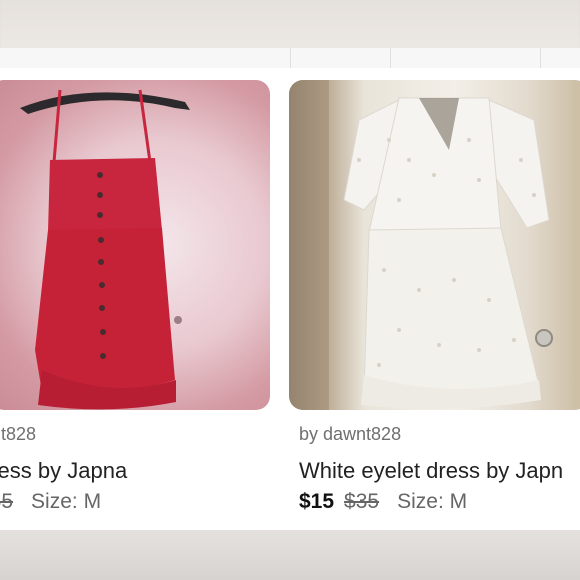  I want to click on listing-title: White eyelet dress by Japn, so click(431, 471).